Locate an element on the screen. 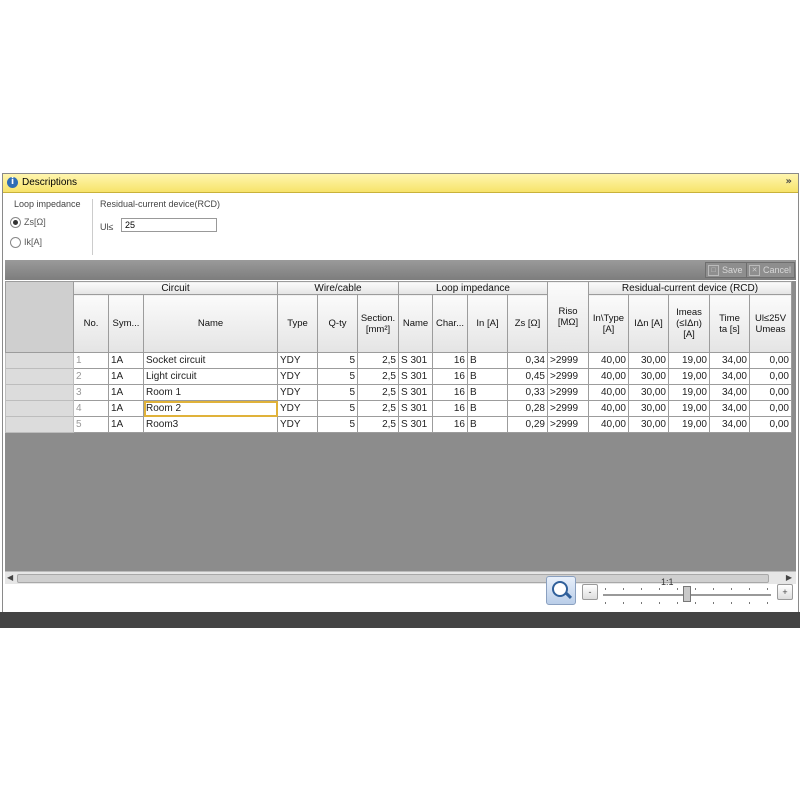 The height and width of the screenshot is (800, 800). horizontal-scrollbar: ◀ ▶ is located at coordinates (400, 577).